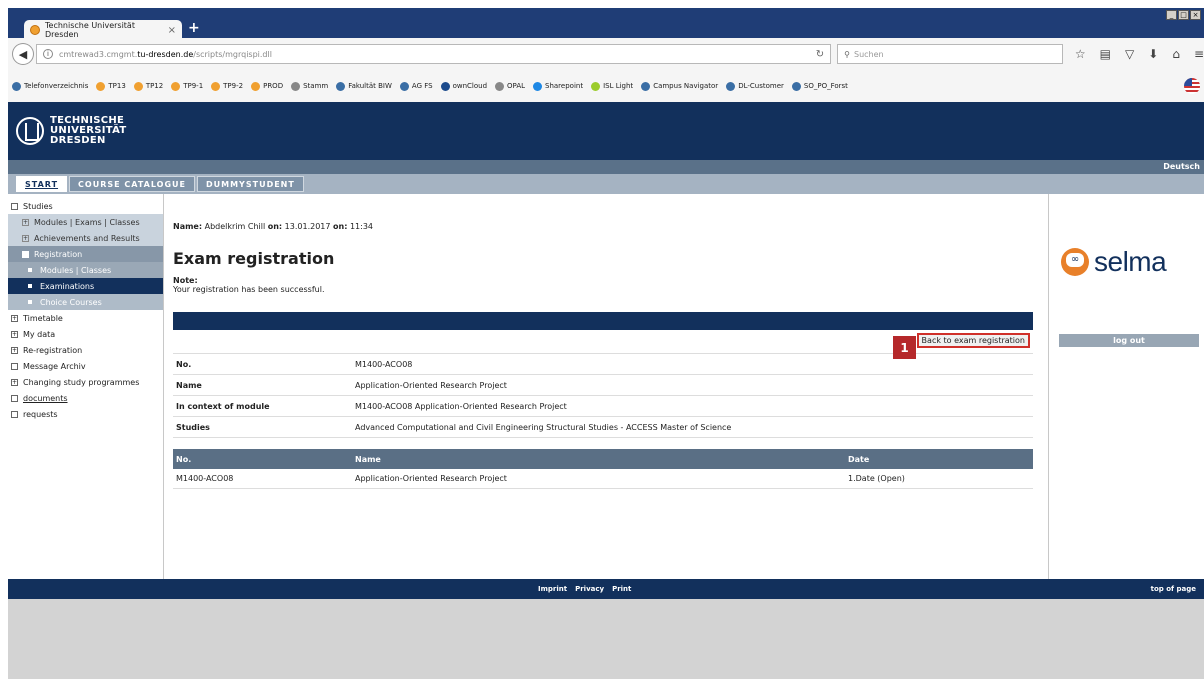 This screenshot has width=1204, height=679. What do you see at coordinates (71, 131) in the screenshot?
I see `tu-dresden-logo: TECHNISCHE UNIVERSITÄT DRESDEN` at bounding box center [71, 131].